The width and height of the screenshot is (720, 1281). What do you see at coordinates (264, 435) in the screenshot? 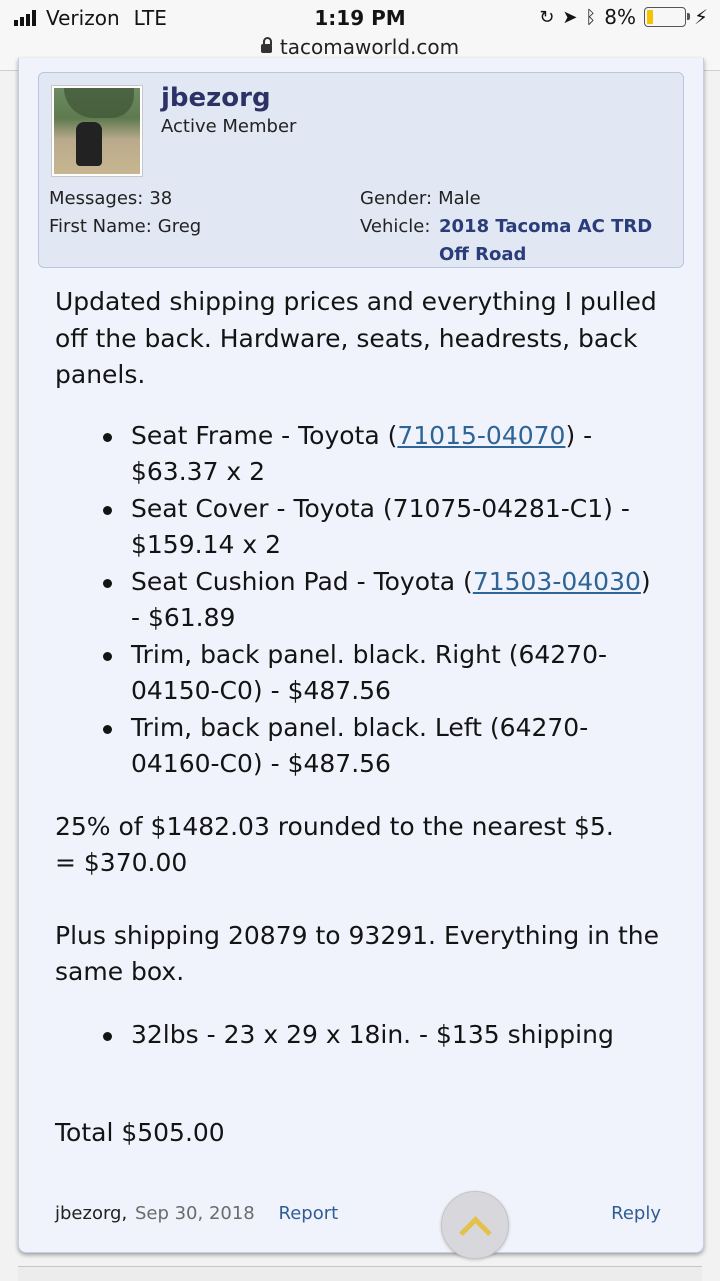
I see `item-text: Seat Frame - Toyota (` at bounding box center [264, 435].